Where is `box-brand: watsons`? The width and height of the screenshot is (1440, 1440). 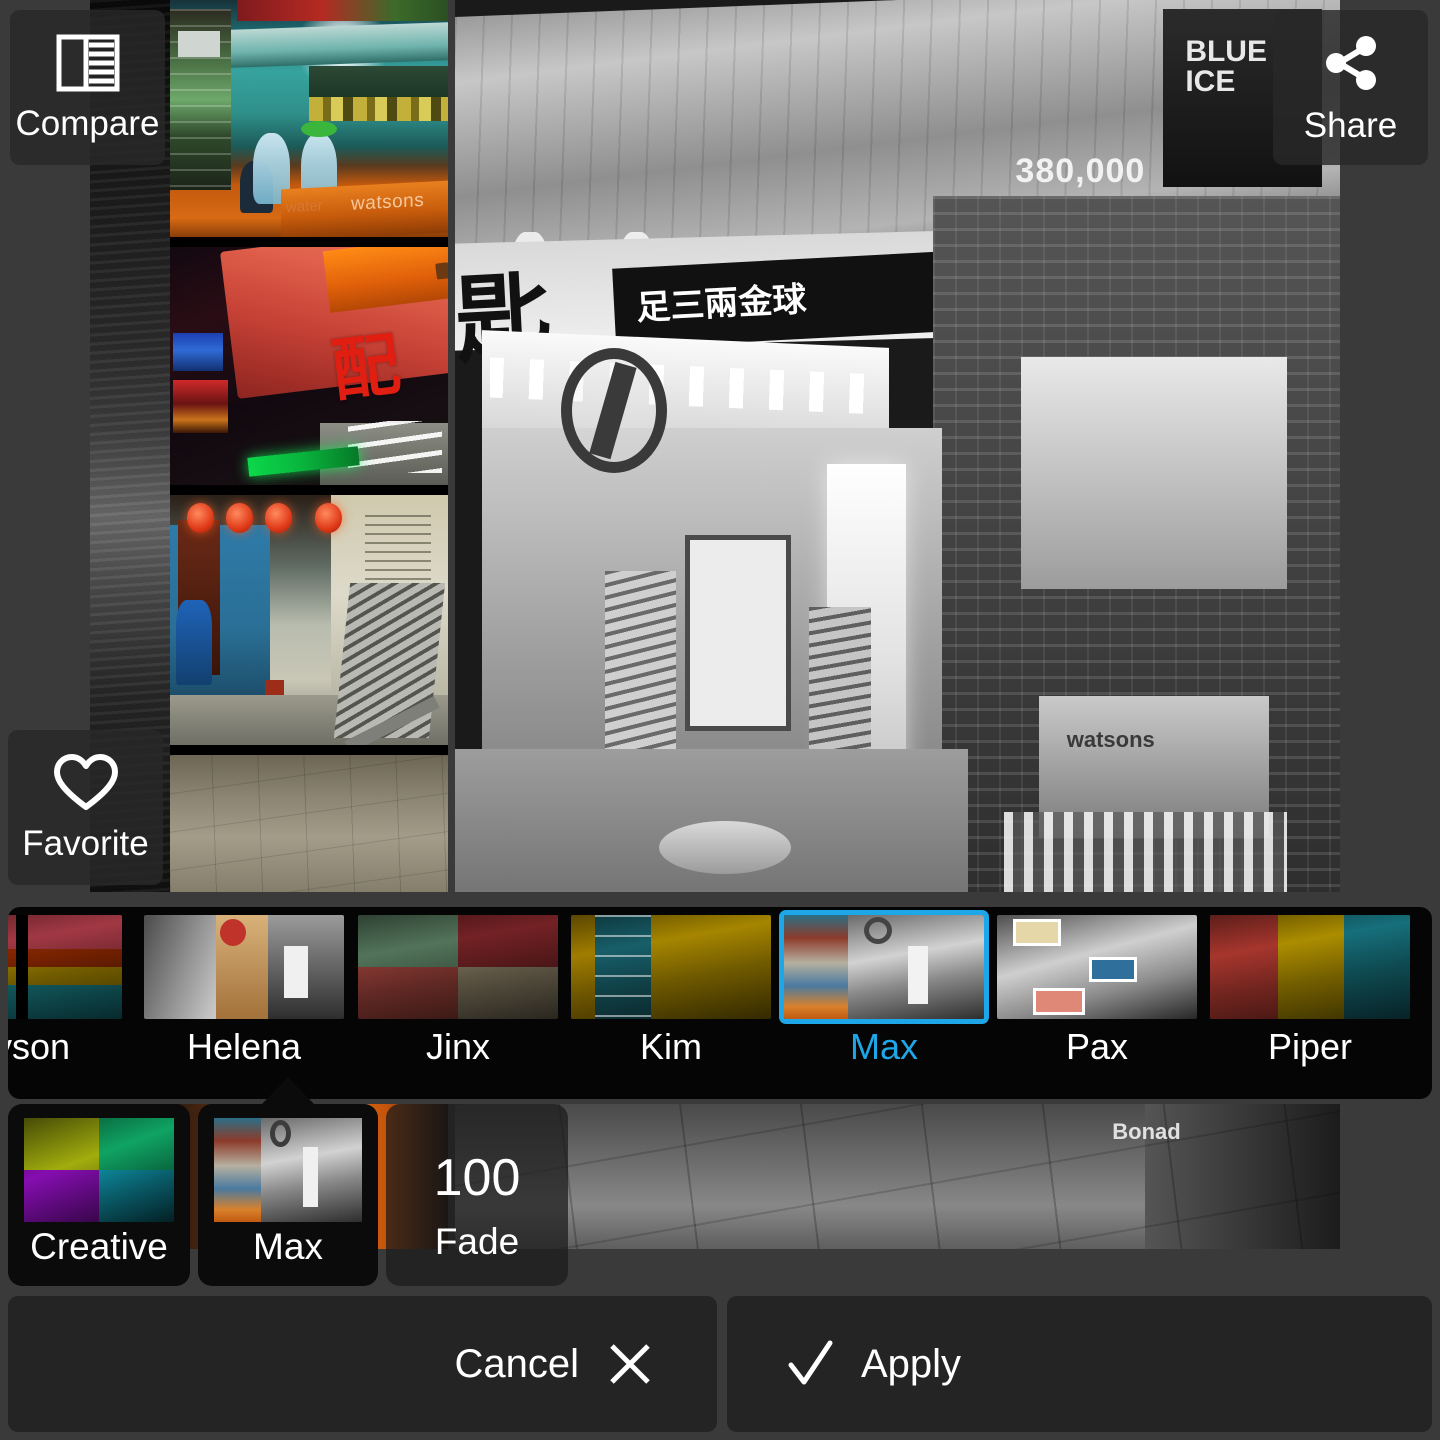 box-brand: watsons is located at coordinates (388, 202).